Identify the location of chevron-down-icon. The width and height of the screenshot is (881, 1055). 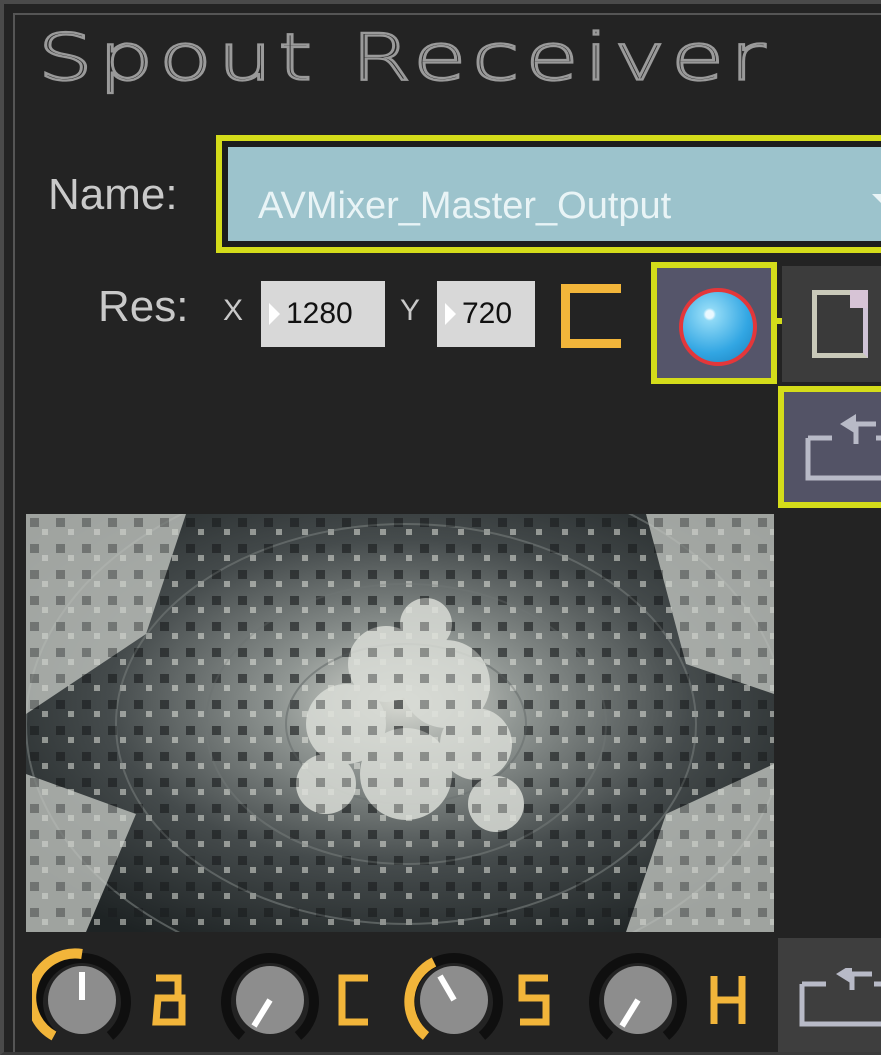
(876, 200).